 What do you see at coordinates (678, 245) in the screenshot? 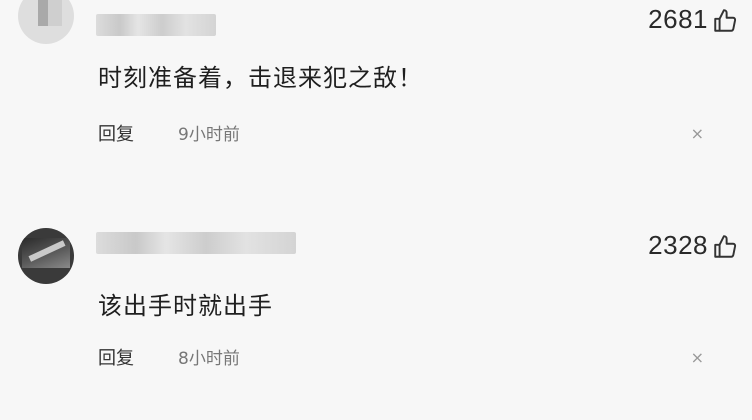
I see `like-count: 2328` at bounding box center [678, 245].